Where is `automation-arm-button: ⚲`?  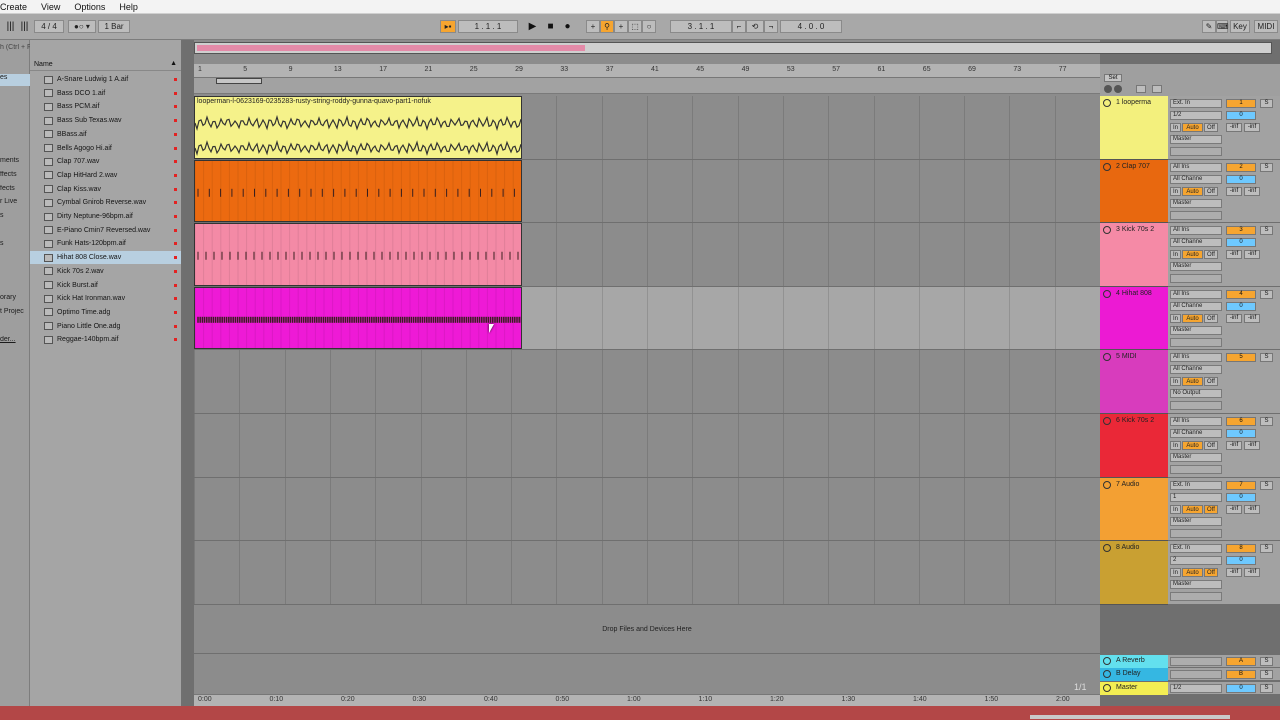 automation-arm-button: ⚲ is located at coordinates (607, 26).